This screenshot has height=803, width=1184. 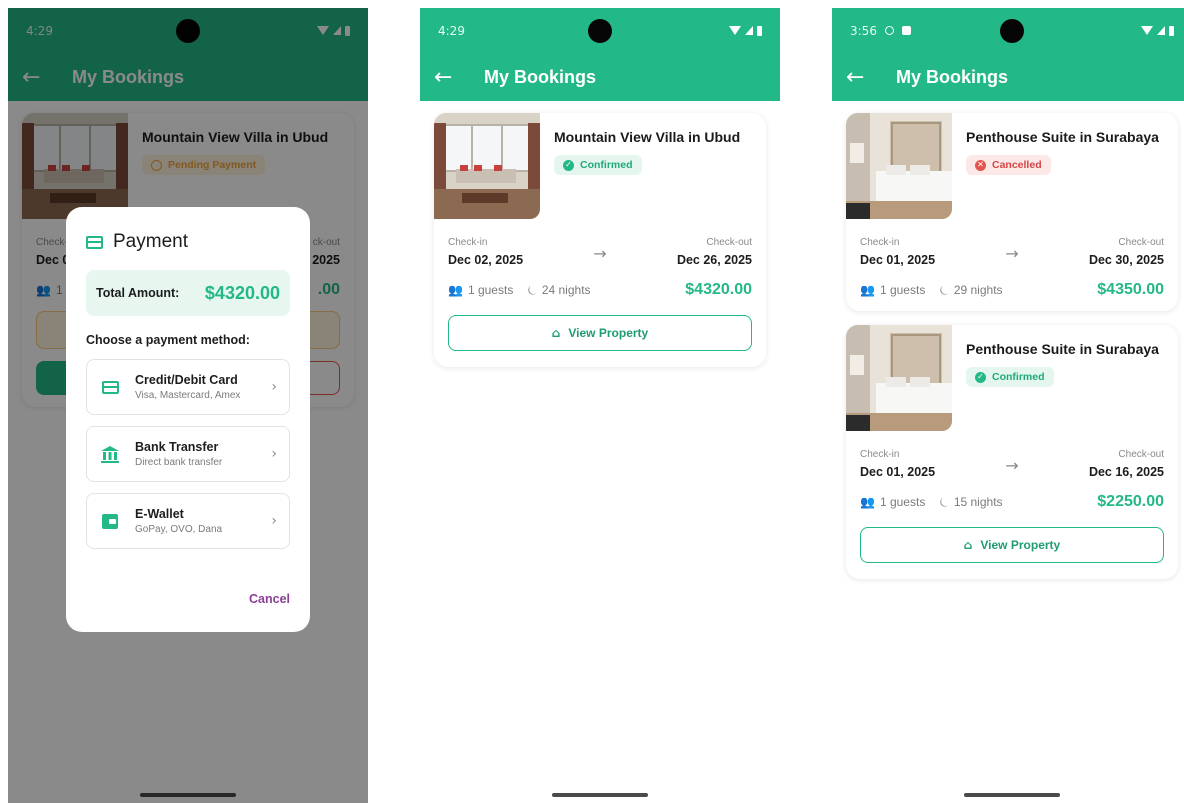 What do you see at coordinates (898, 260) in the screenshot?
I see `checkin-date: Dec 01, 2025` at bounding box center [898, 260].